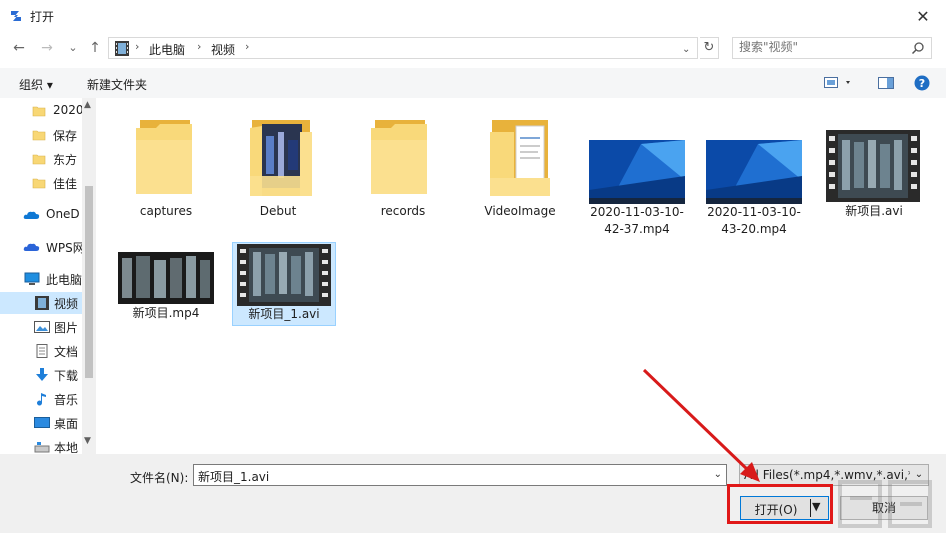  I want to click on file-name-line: 43-20.mp4, so click(754, 229).